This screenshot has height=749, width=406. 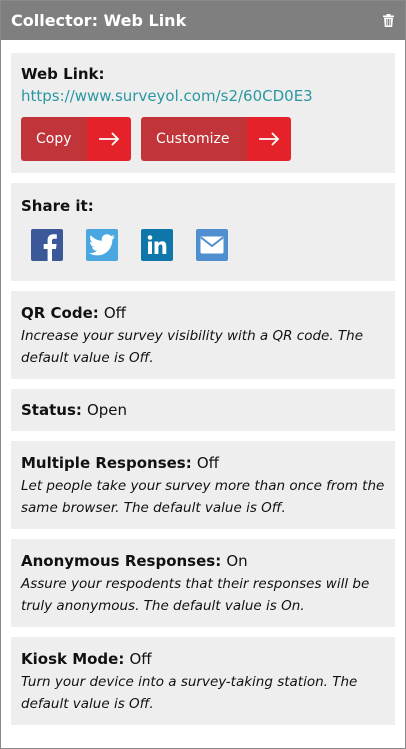 What do you see at coordinates (212, 245) in the screenshot?
I see `email-icon` at bounding box center [212, 245].